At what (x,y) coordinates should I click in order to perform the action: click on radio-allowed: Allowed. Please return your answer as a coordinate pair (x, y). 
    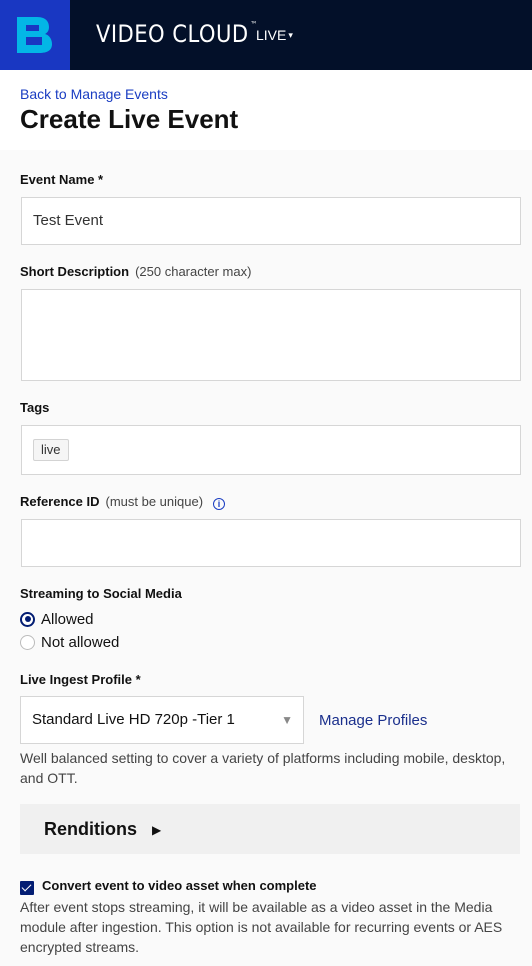
    Looking at the image, I should click on (57, 619).